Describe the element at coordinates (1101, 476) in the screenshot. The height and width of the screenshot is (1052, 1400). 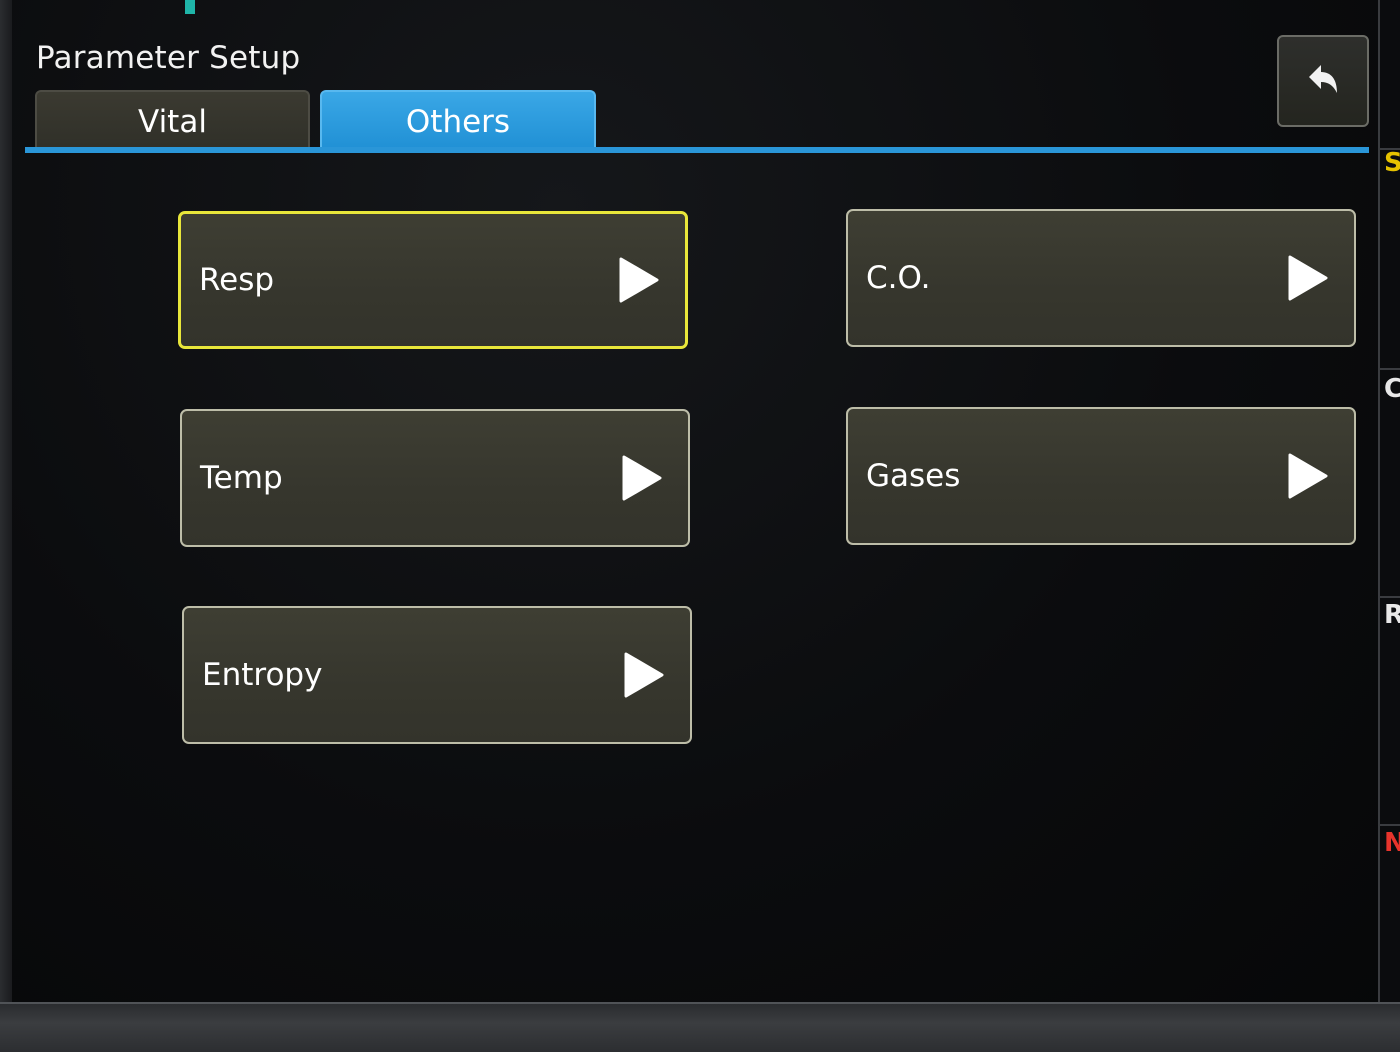
I see `gases-button: Gases` at that location.